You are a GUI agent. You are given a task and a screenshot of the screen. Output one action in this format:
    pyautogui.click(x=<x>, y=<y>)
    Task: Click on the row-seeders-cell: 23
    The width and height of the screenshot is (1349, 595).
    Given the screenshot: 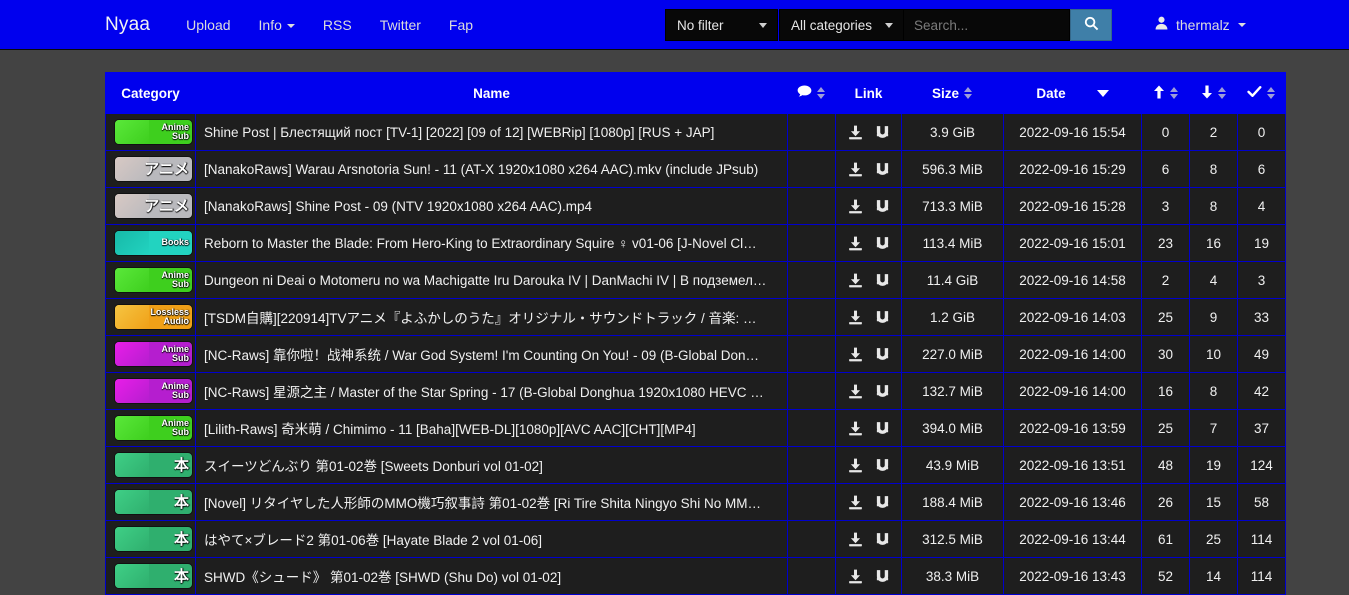 What is the action you would take?
    pyautogui.click(x=1165, y=243)
    